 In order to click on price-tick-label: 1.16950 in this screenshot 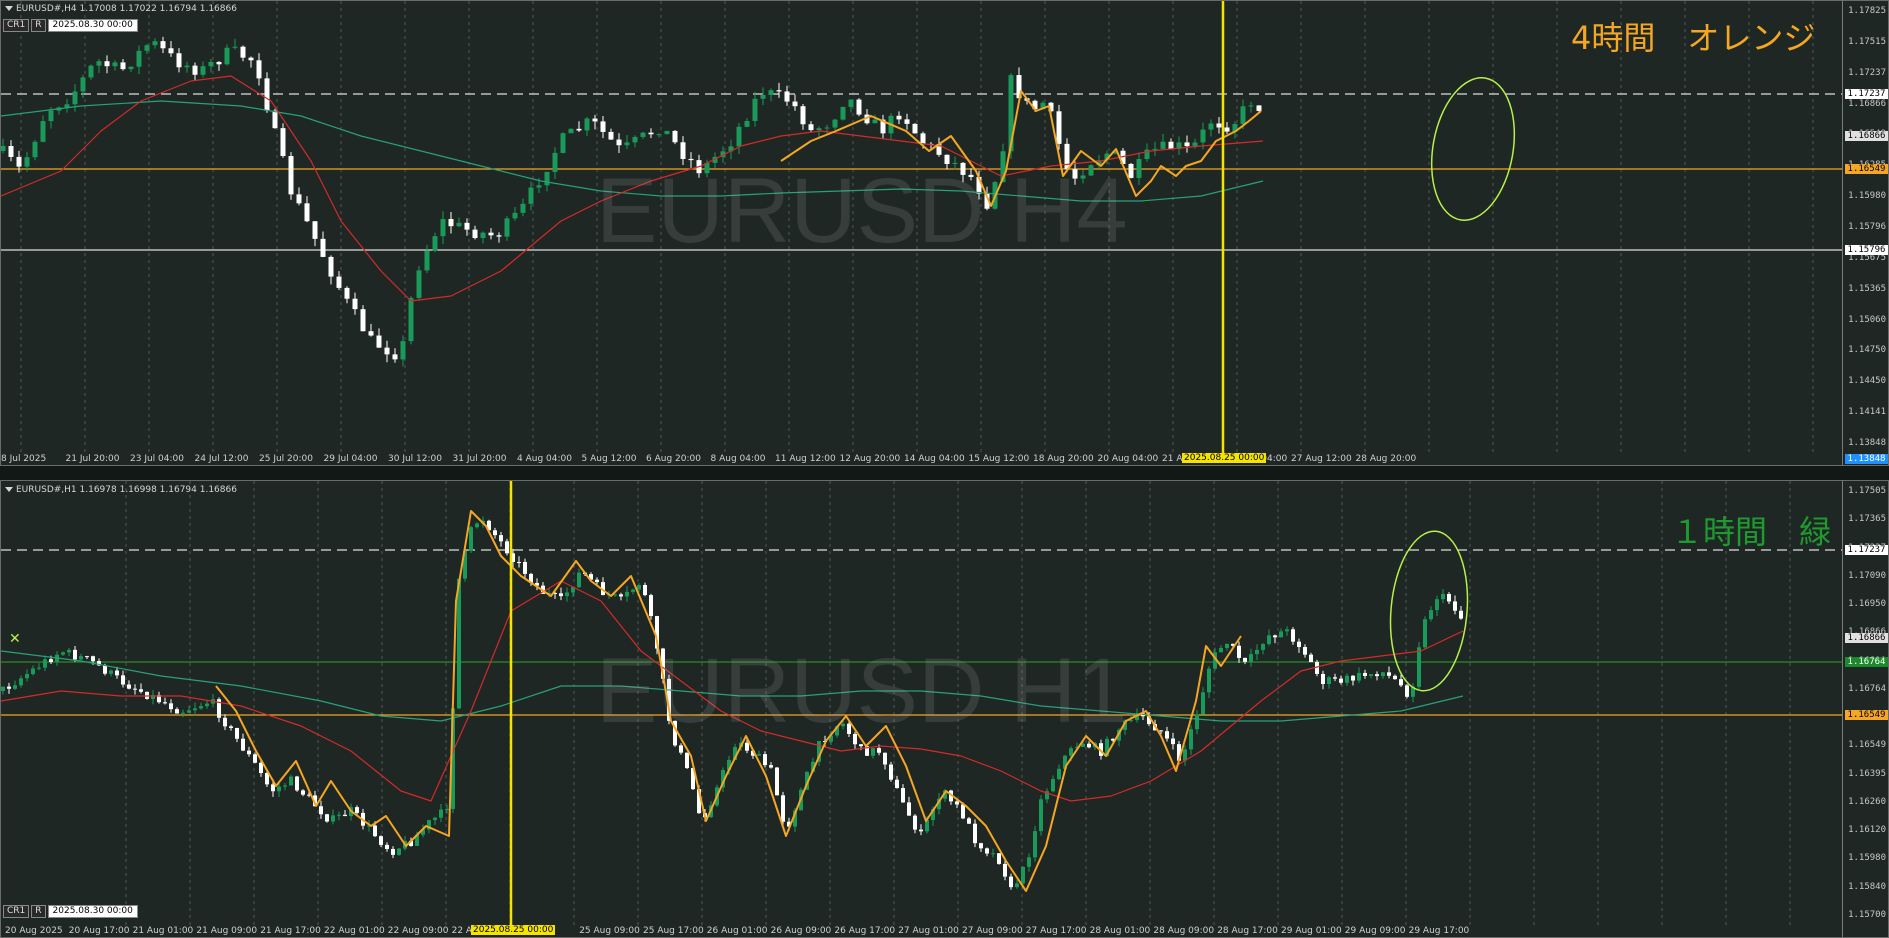, I will do `click(1867, 604)`.